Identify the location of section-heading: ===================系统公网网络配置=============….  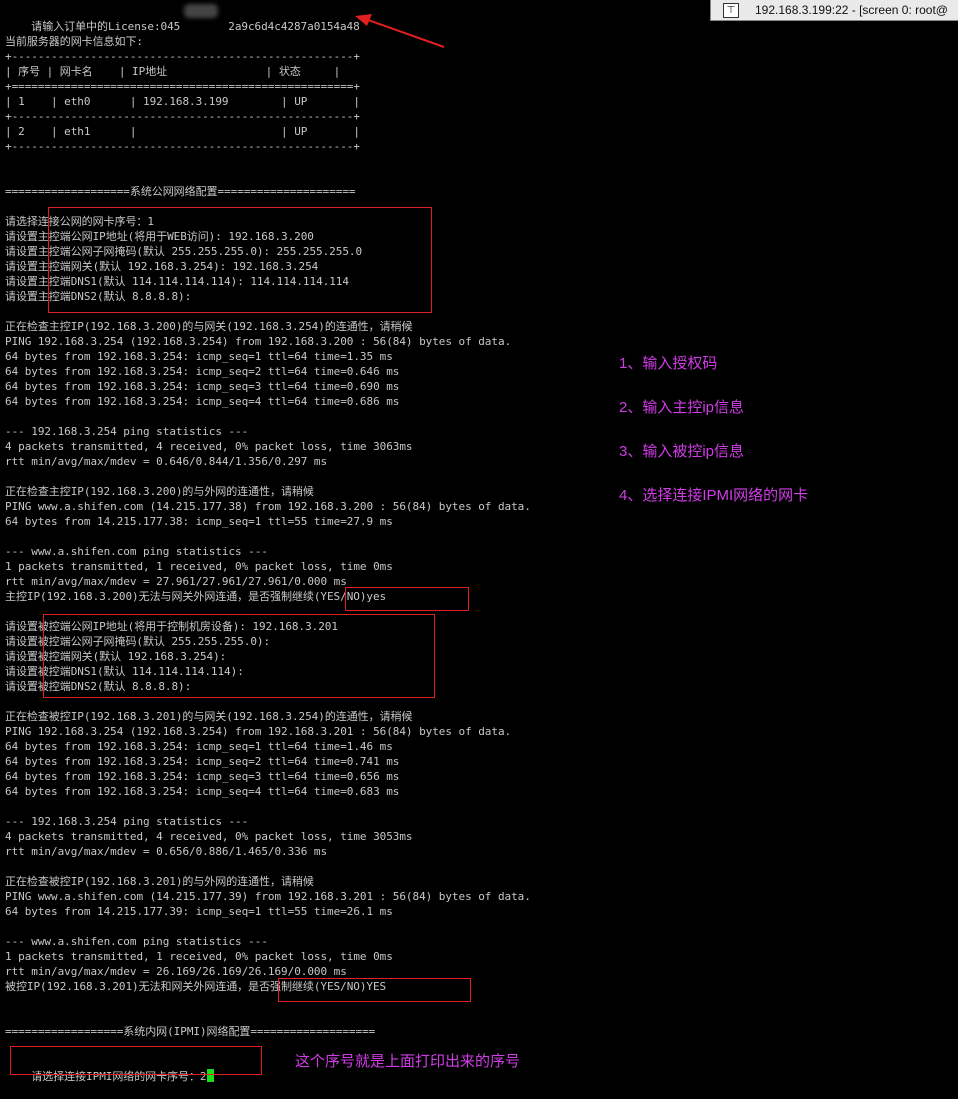
(180, 191).